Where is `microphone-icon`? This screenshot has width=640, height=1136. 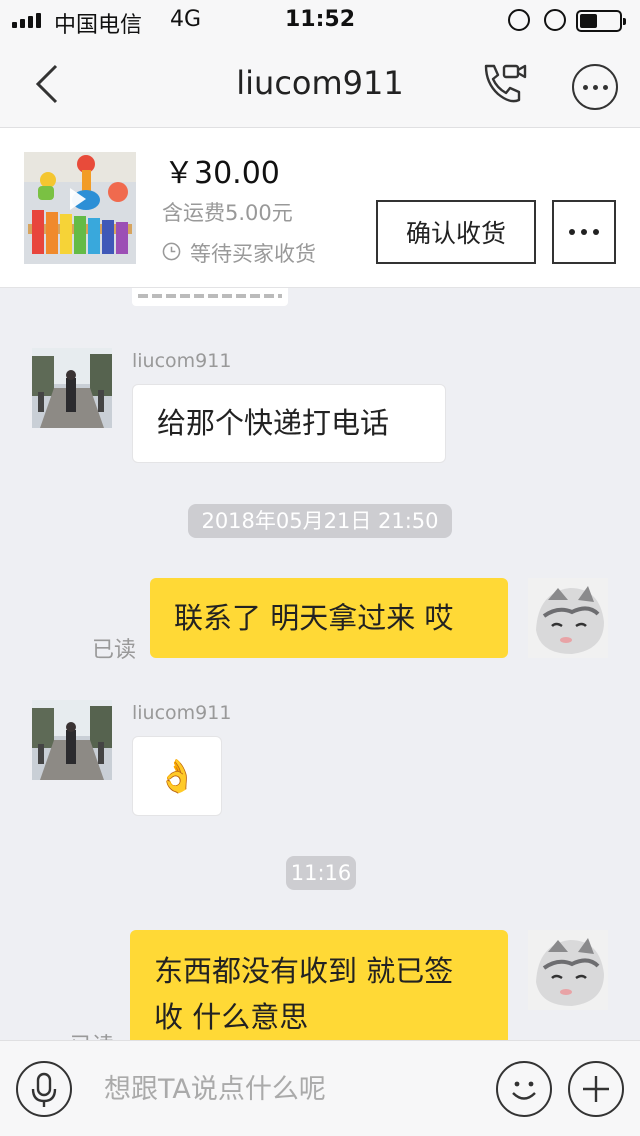
microphone-icon is located at coordinates (44, 1089).